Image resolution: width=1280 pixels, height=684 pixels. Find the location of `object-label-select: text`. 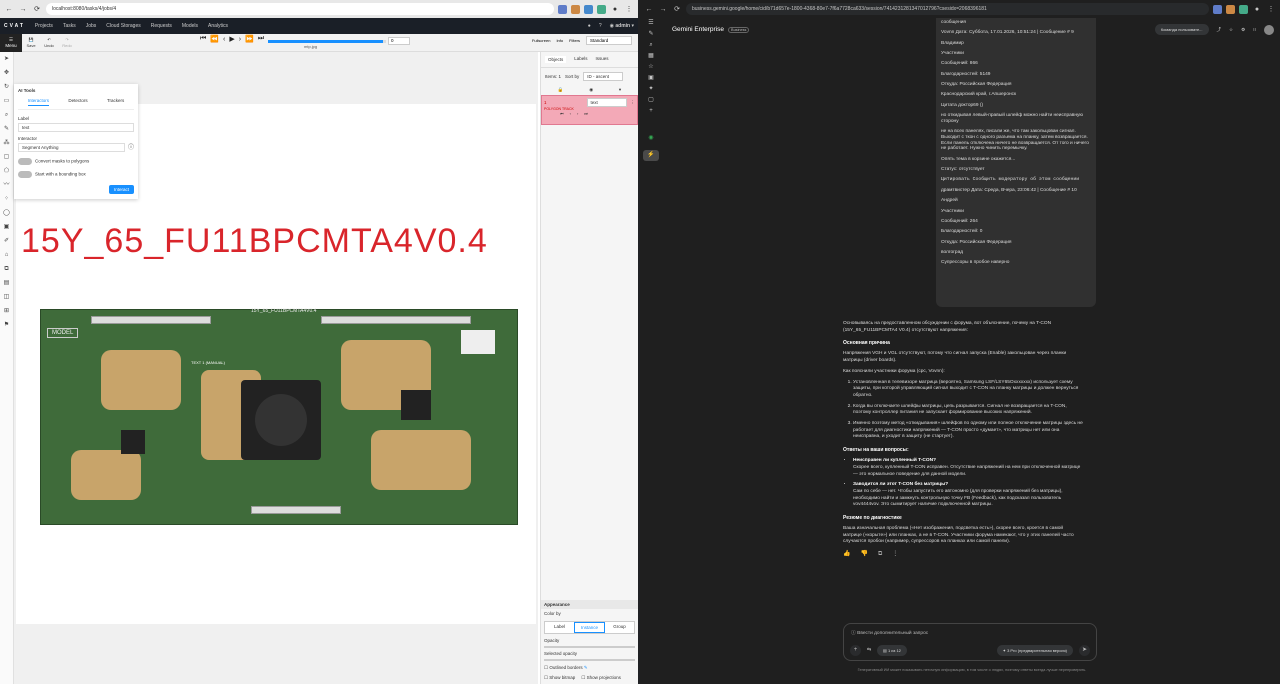

object-label-select: text is located at coordinates (606, 102).